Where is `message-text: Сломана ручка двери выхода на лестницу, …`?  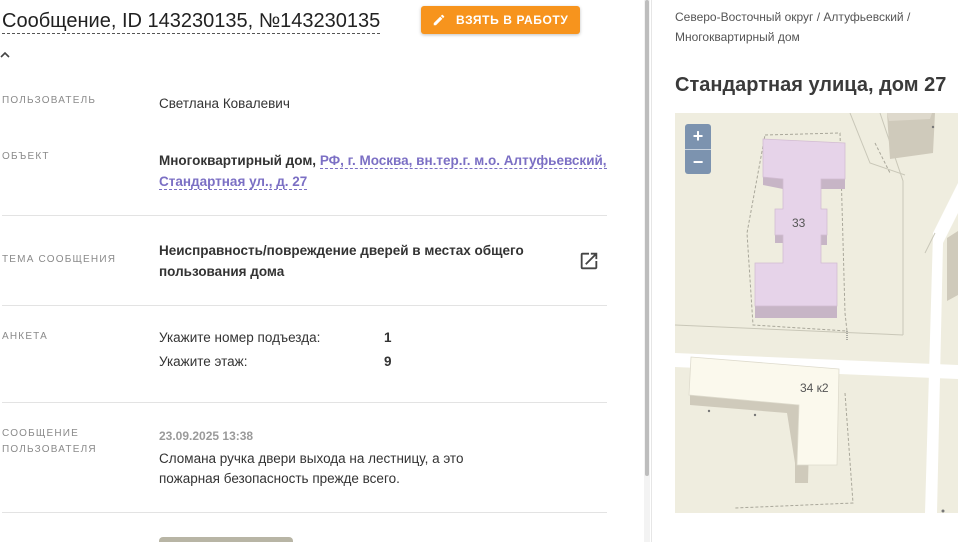
message-text: Сломана ручка двери выхода на лестницу, … is located at coordinates (311, 468).